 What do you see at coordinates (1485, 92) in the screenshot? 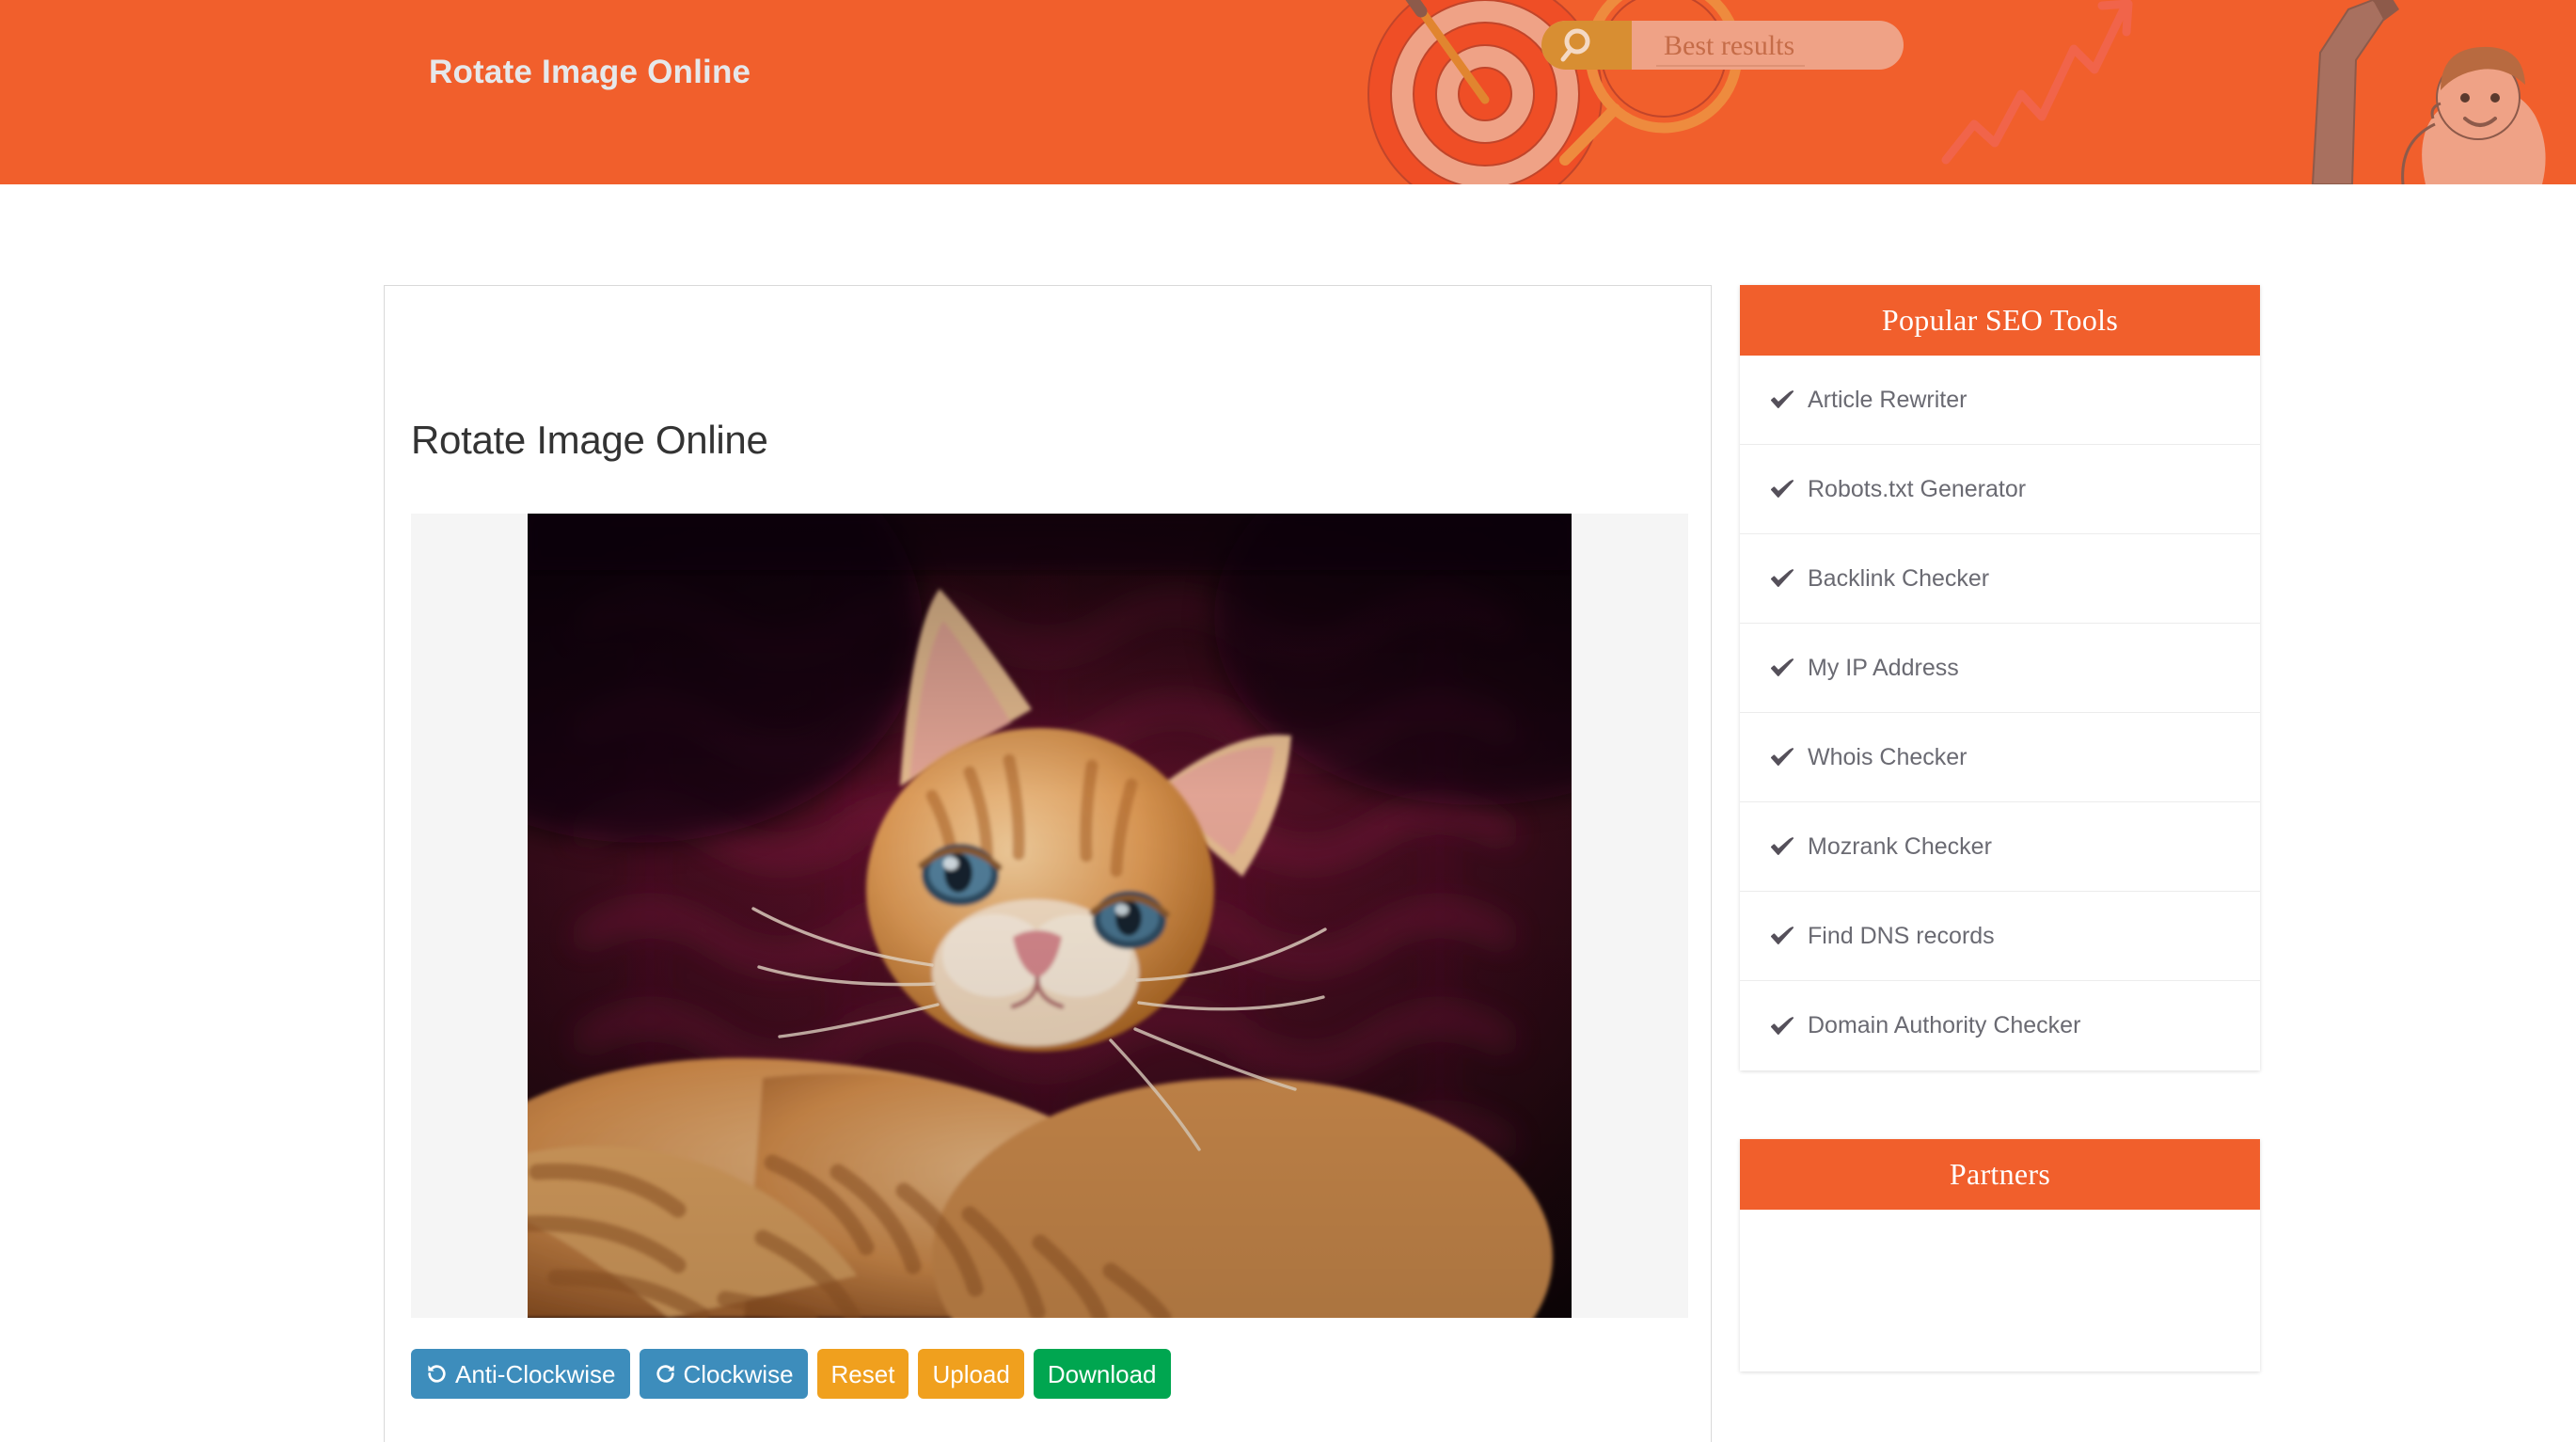
I see `dartboard-icon` at bounding box center [1485, 92].